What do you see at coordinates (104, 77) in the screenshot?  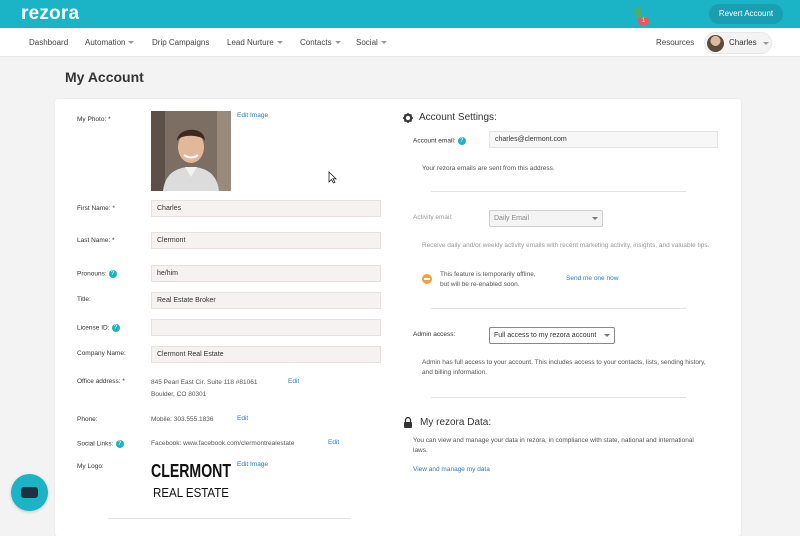 I see `page-title: My Account` at bounding box center [104, 77].